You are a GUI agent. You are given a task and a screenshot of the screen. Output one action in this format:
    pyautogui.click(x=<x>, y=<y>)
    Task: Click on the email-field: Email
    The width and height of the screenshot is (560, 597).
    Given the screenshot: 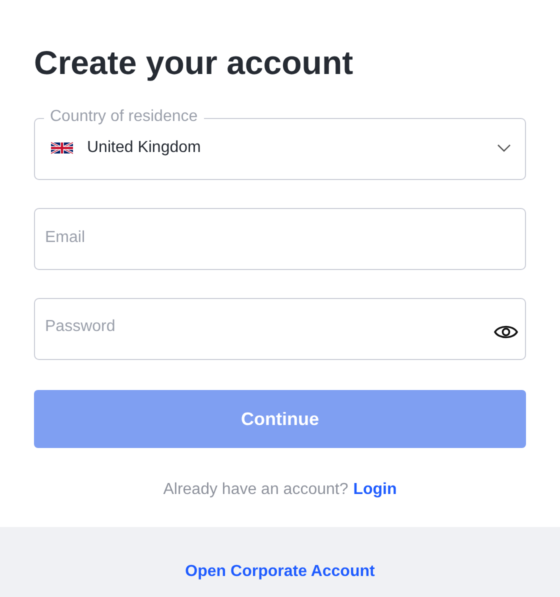 What is the action you would take?
    pyautogui.click(x=280, y=239)
    